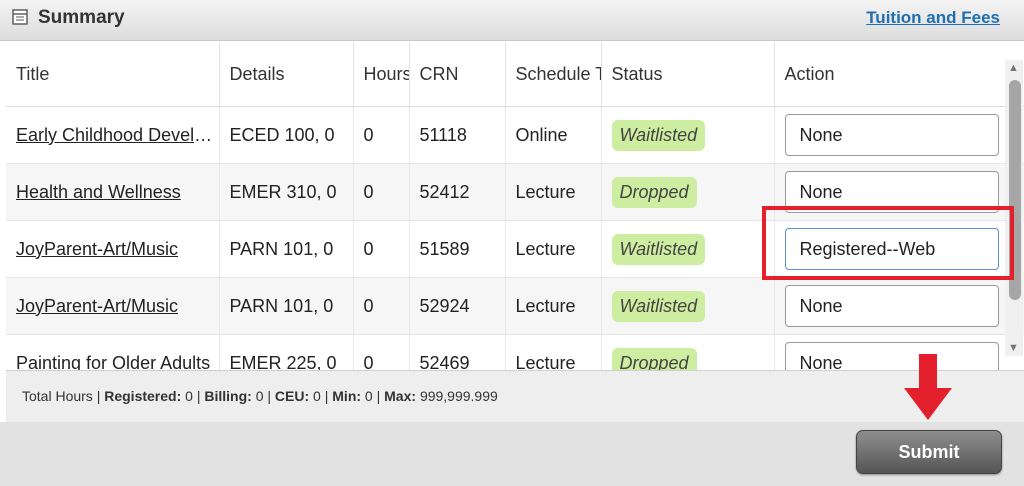  Describe the element at coordinates (381, 74) in the screenshot. I see `column-header-hours: Hours` at that location.